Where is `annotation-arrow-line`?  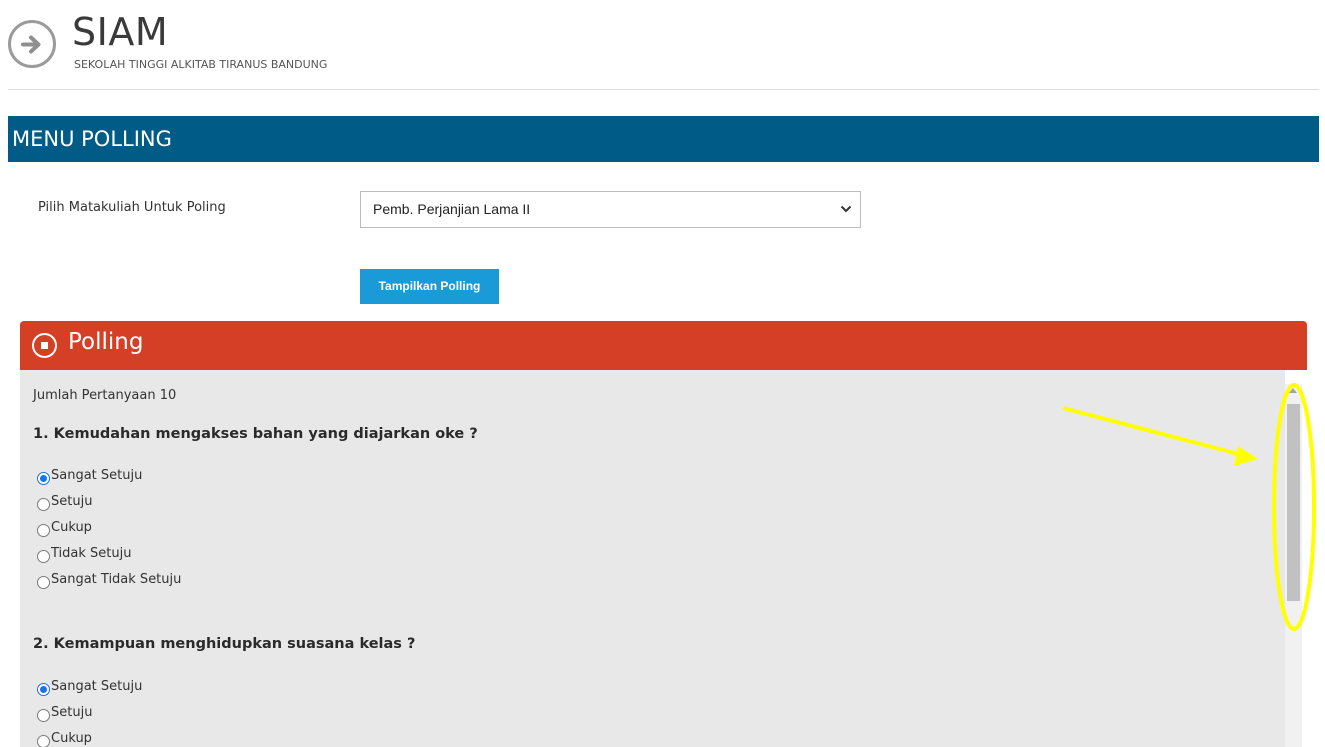
annotation-arrow-line is located at coordinates (1154, 432).